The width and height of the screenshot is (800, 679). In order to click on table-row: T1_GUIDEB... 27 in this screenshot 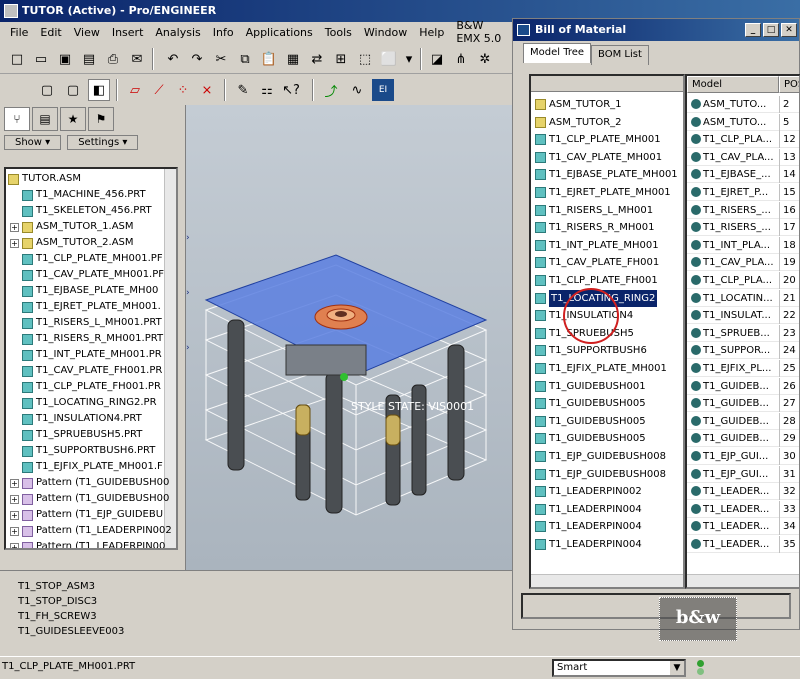, I will do `click(743, 404)`.